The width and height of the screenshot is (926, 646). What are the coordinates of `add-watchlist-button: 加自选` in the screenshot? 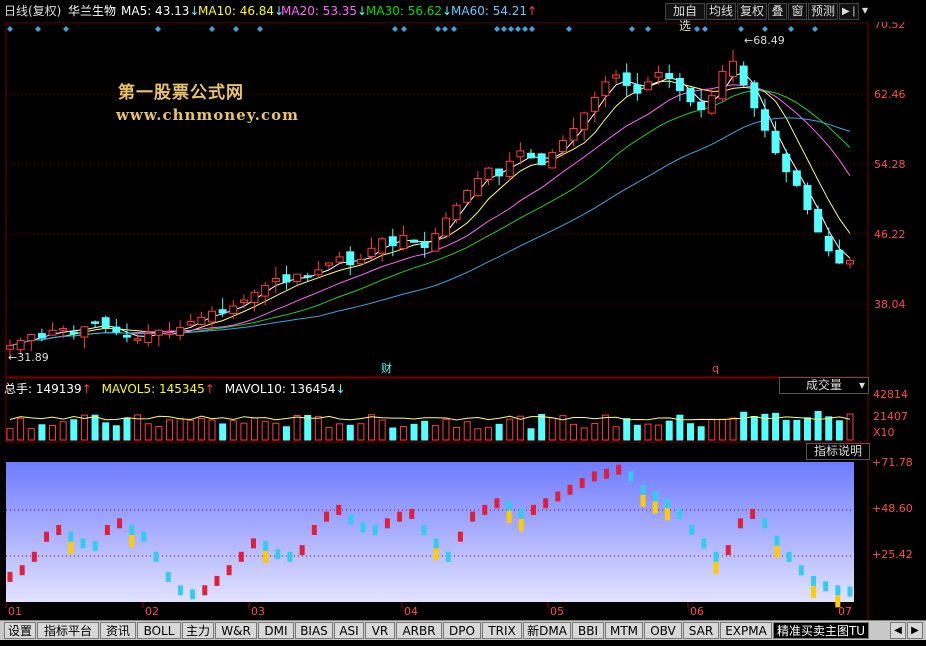 It's located at (685, 18).